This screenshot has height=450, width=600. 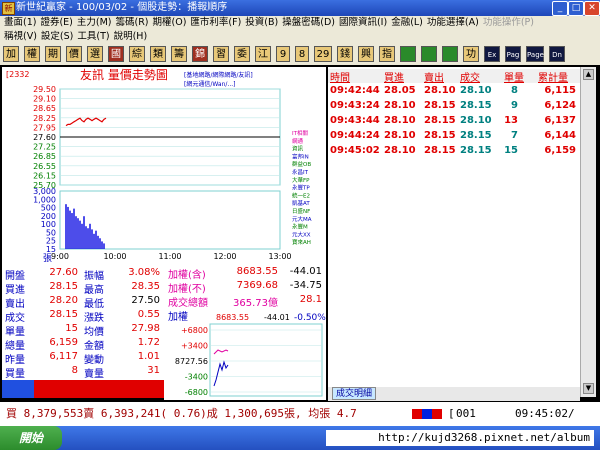 I want to click on toolbar-button-11: 委, so click(x=242, y=54).